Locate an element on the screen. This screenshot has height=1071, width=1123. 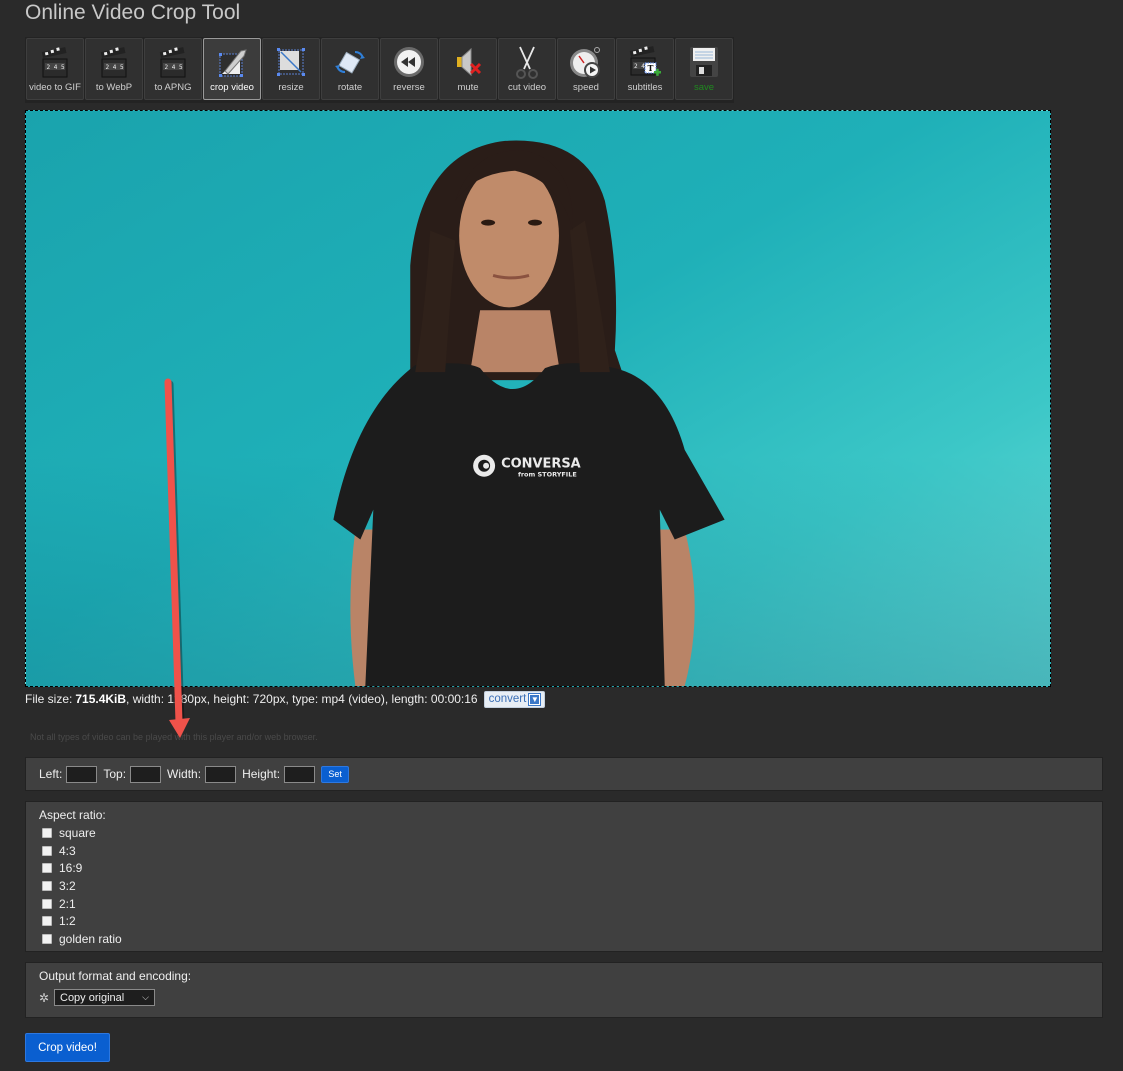
tool-label: save is located at coordinates (704, 87).